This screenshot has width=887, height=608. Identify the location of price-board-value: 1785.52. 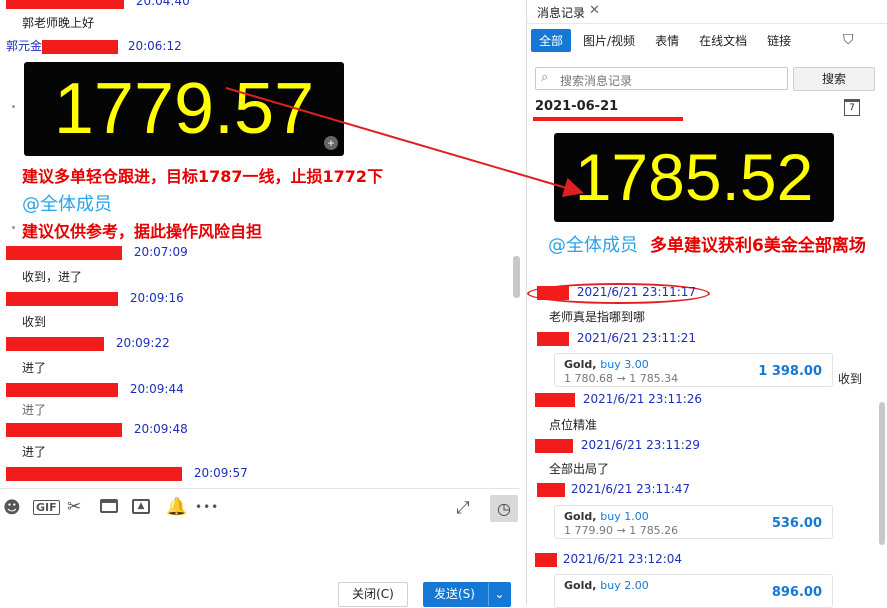
(694, 177).